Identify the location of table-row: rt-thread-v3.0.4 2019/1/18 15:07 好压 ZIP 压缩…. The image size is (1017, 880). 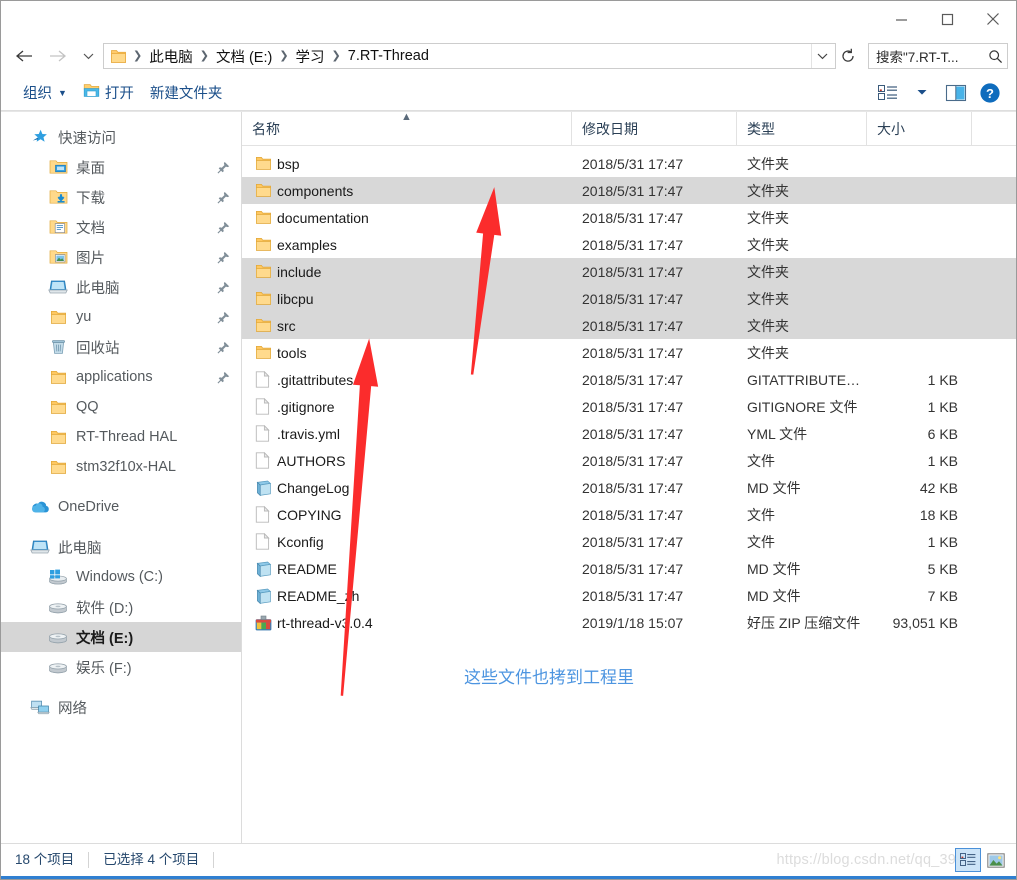
(629, 622).